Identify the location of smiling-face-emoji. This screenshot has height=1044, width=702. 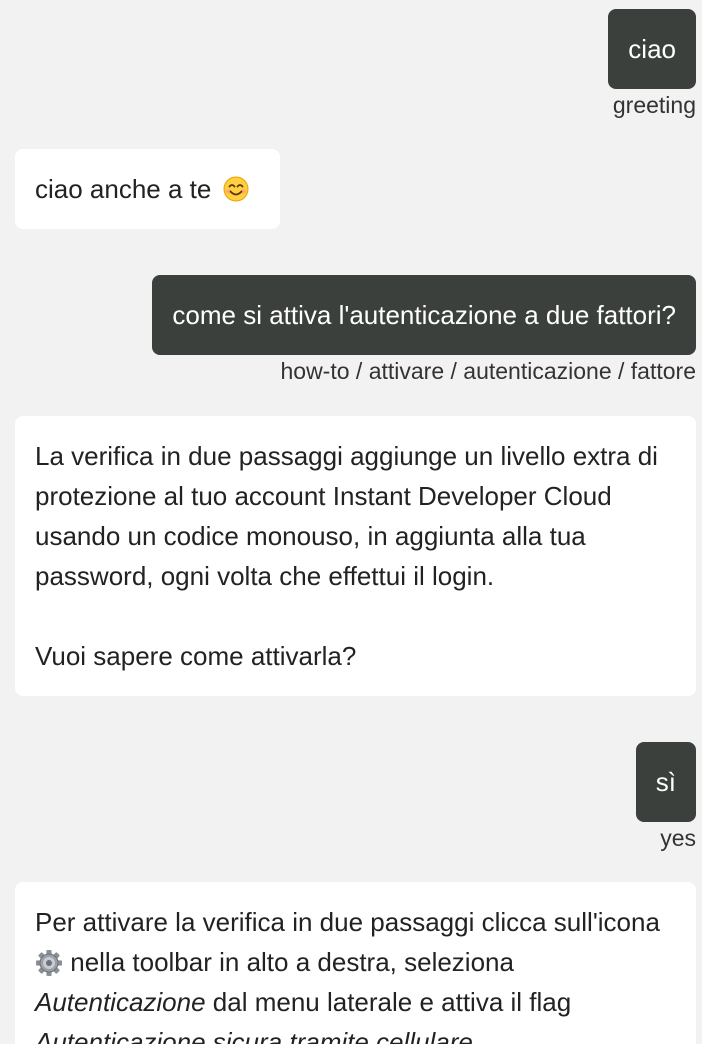
(236, 189).